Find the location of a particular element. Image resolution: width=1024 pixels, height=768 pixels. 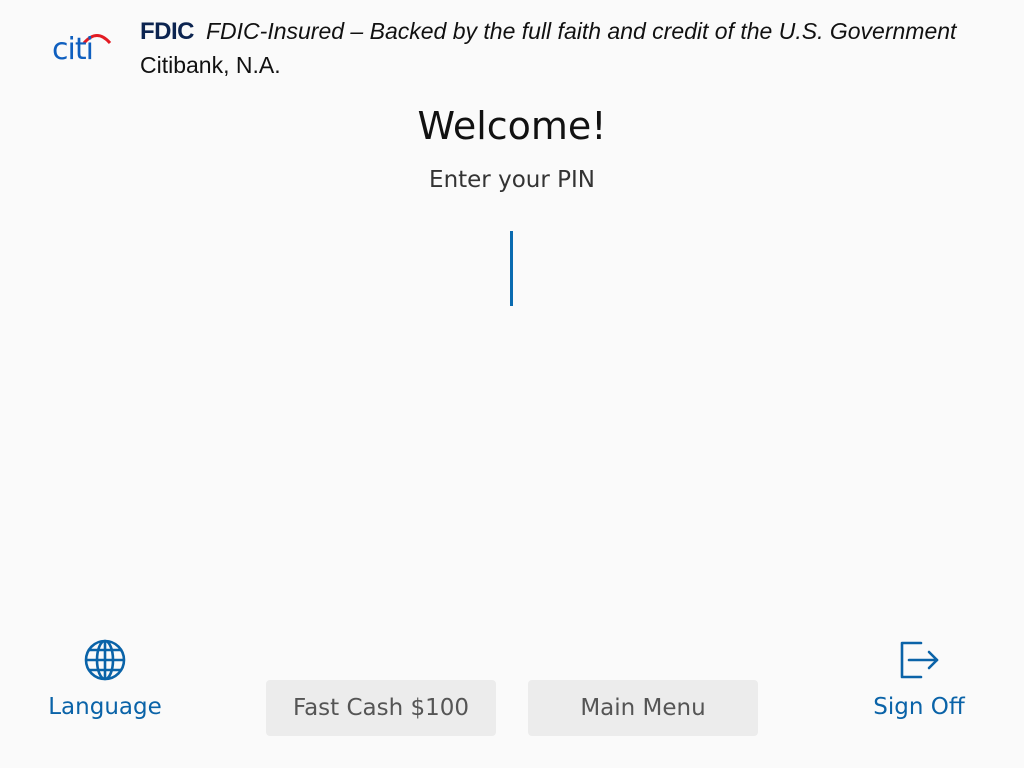

citi-logo-text: citi is located at coordinates (73, 49).